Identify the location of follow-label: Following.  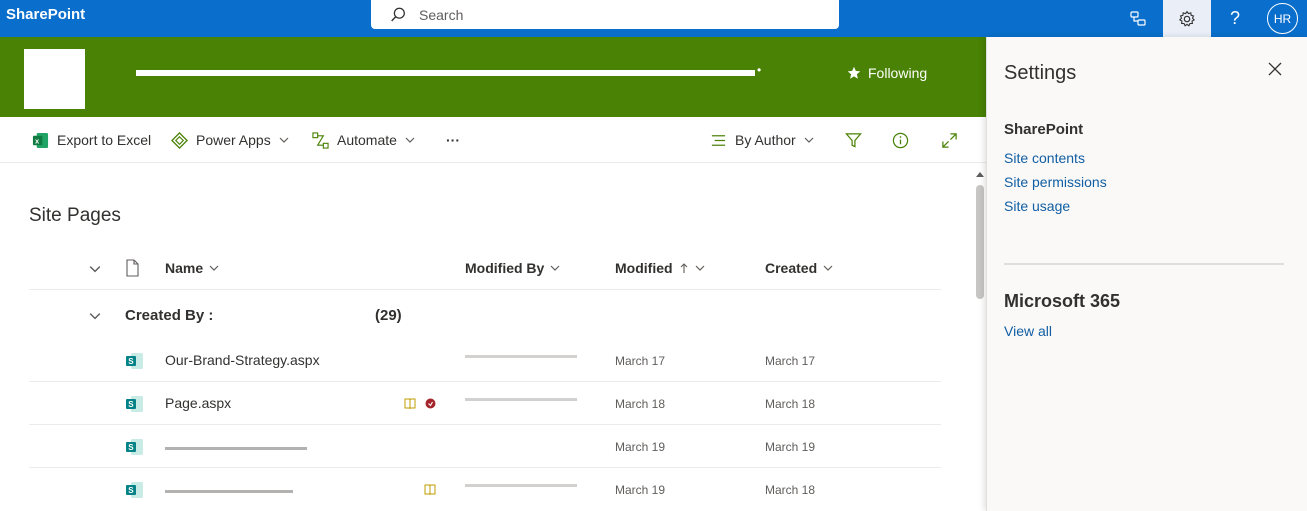
(898, 73).